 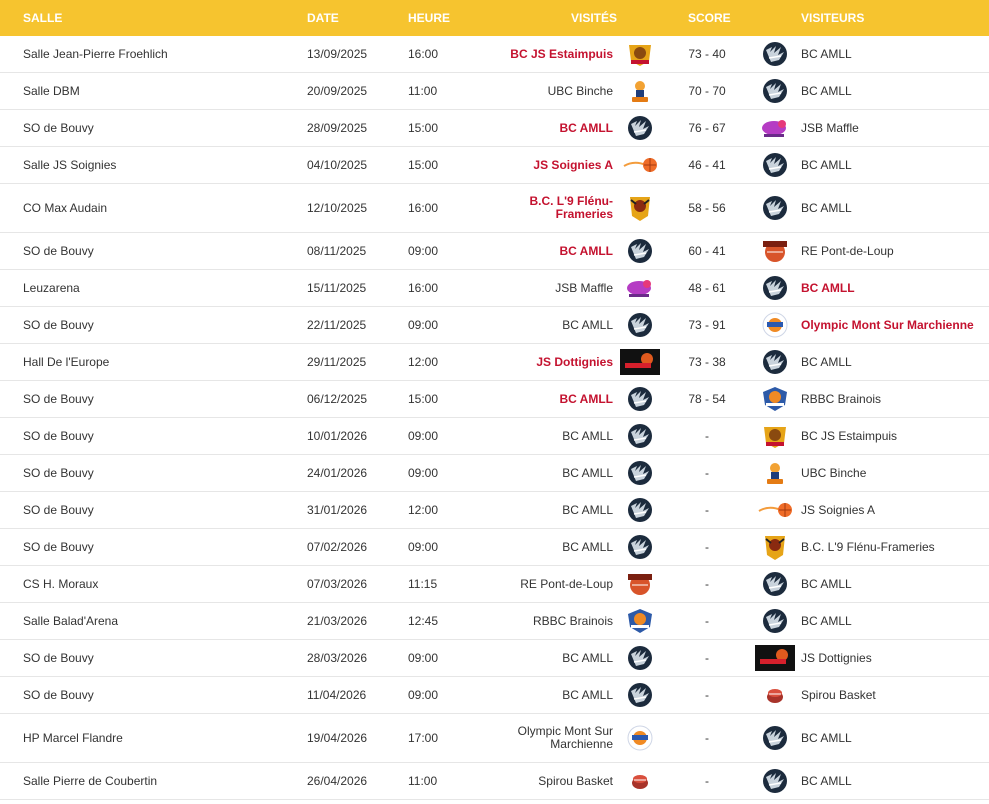 I want to click on away-team-name: JSB Maffle, so click(x=830, y=128).